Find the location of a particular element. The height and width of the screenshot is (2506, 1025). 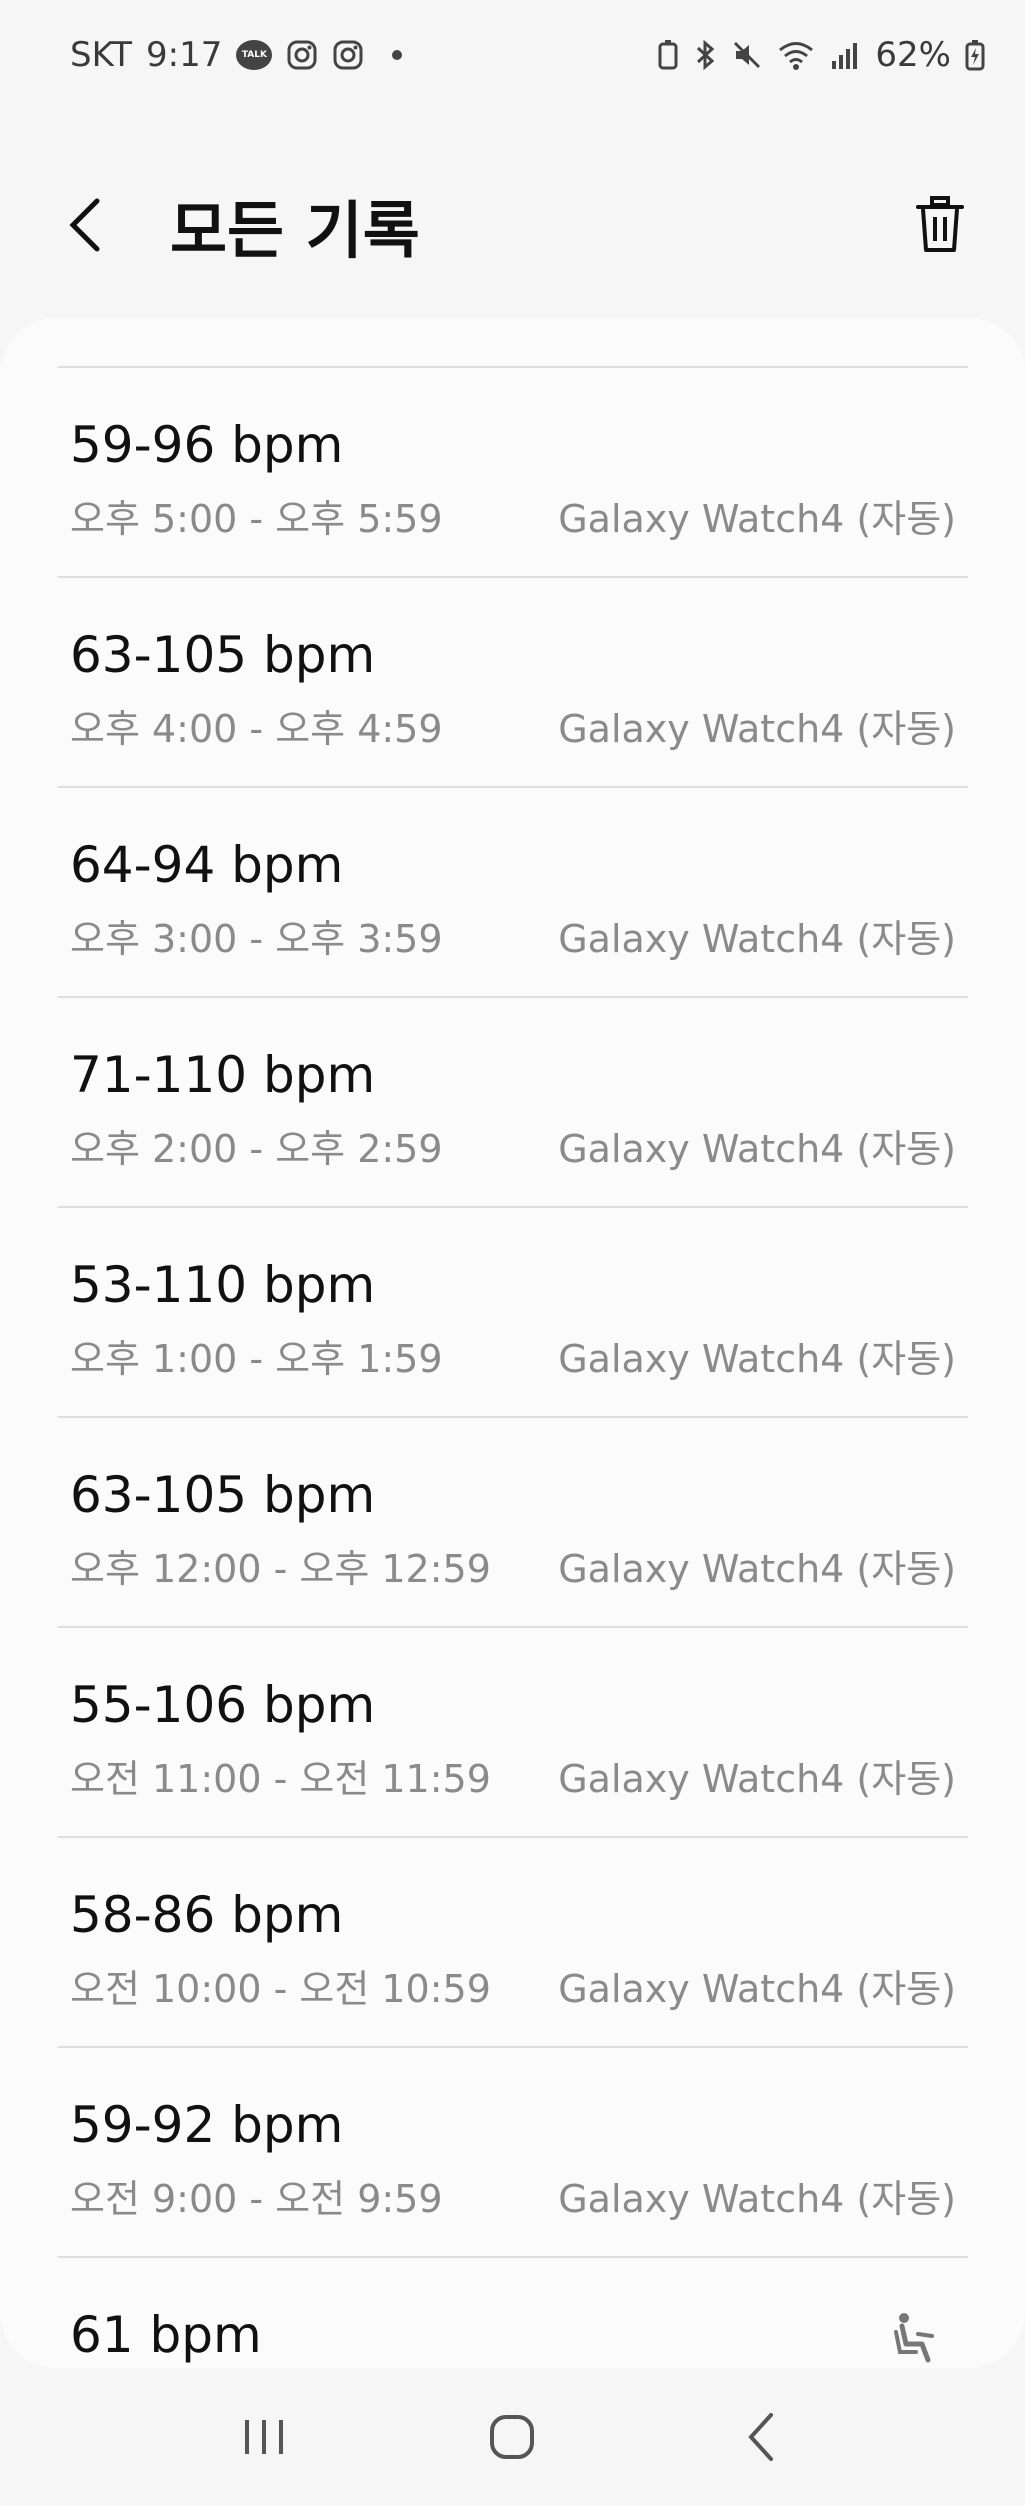

record-time: 오전 11:00 - 오전 11:59 is located at coordinates (280, 1779).